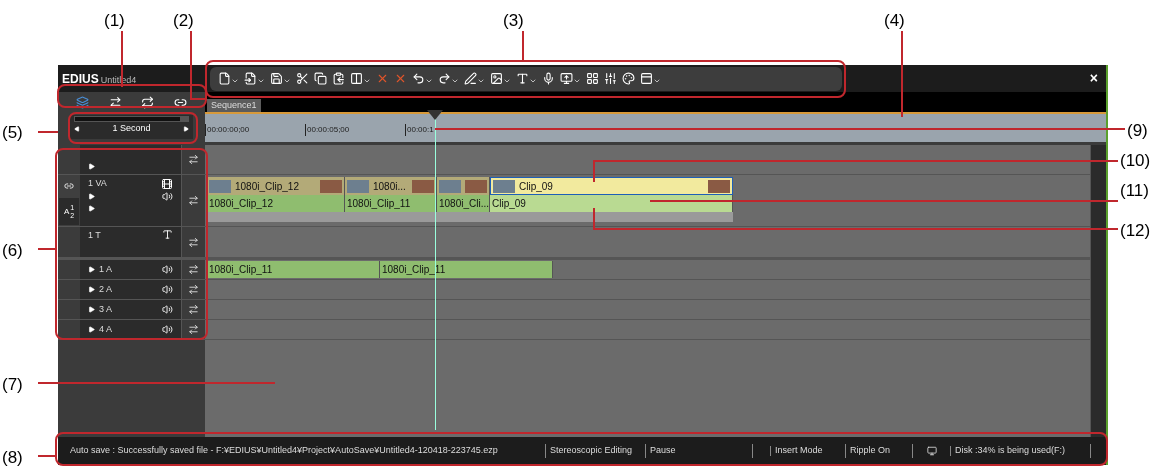  Describe the element at coordinates (12, 457) in the screenshot. I see `callout-label: (8)` at that location.